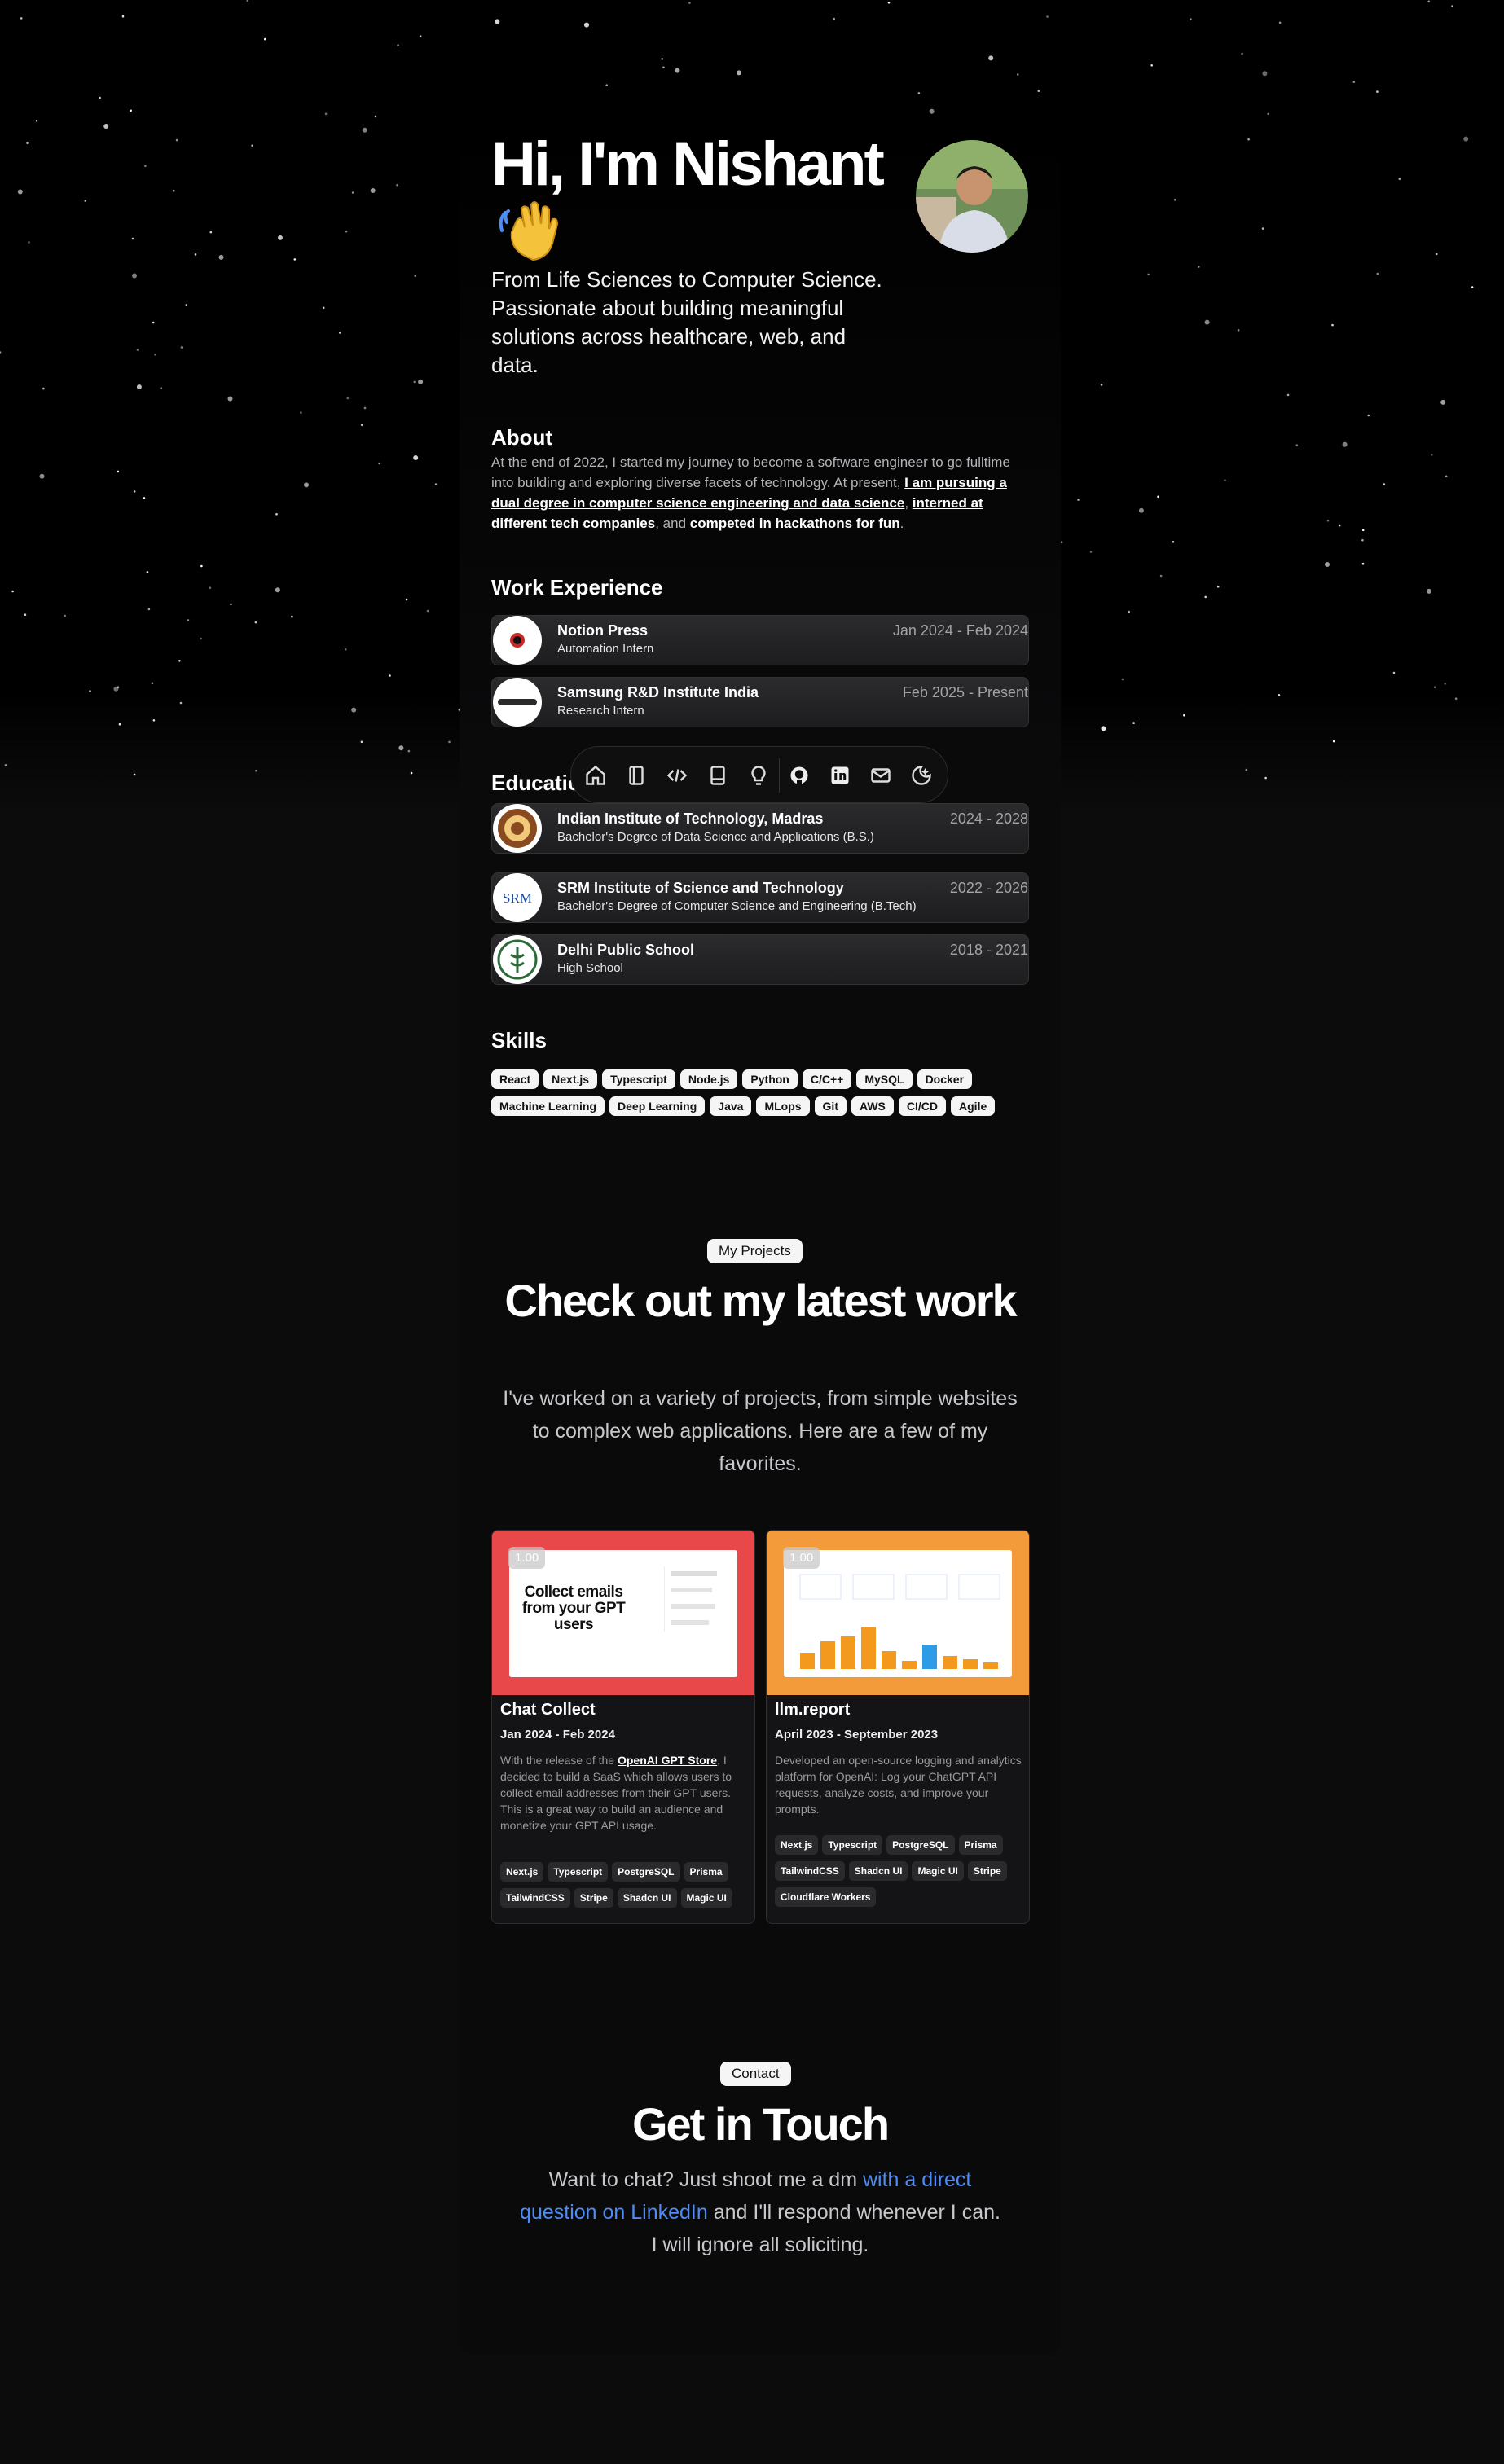 This screenshot has width=1504, height=2464. What do you see at coordinates (795, 523) in the screenshot?
I see `hackathons-link: competed in hackathons for fun` at bounding box center [795, 523].